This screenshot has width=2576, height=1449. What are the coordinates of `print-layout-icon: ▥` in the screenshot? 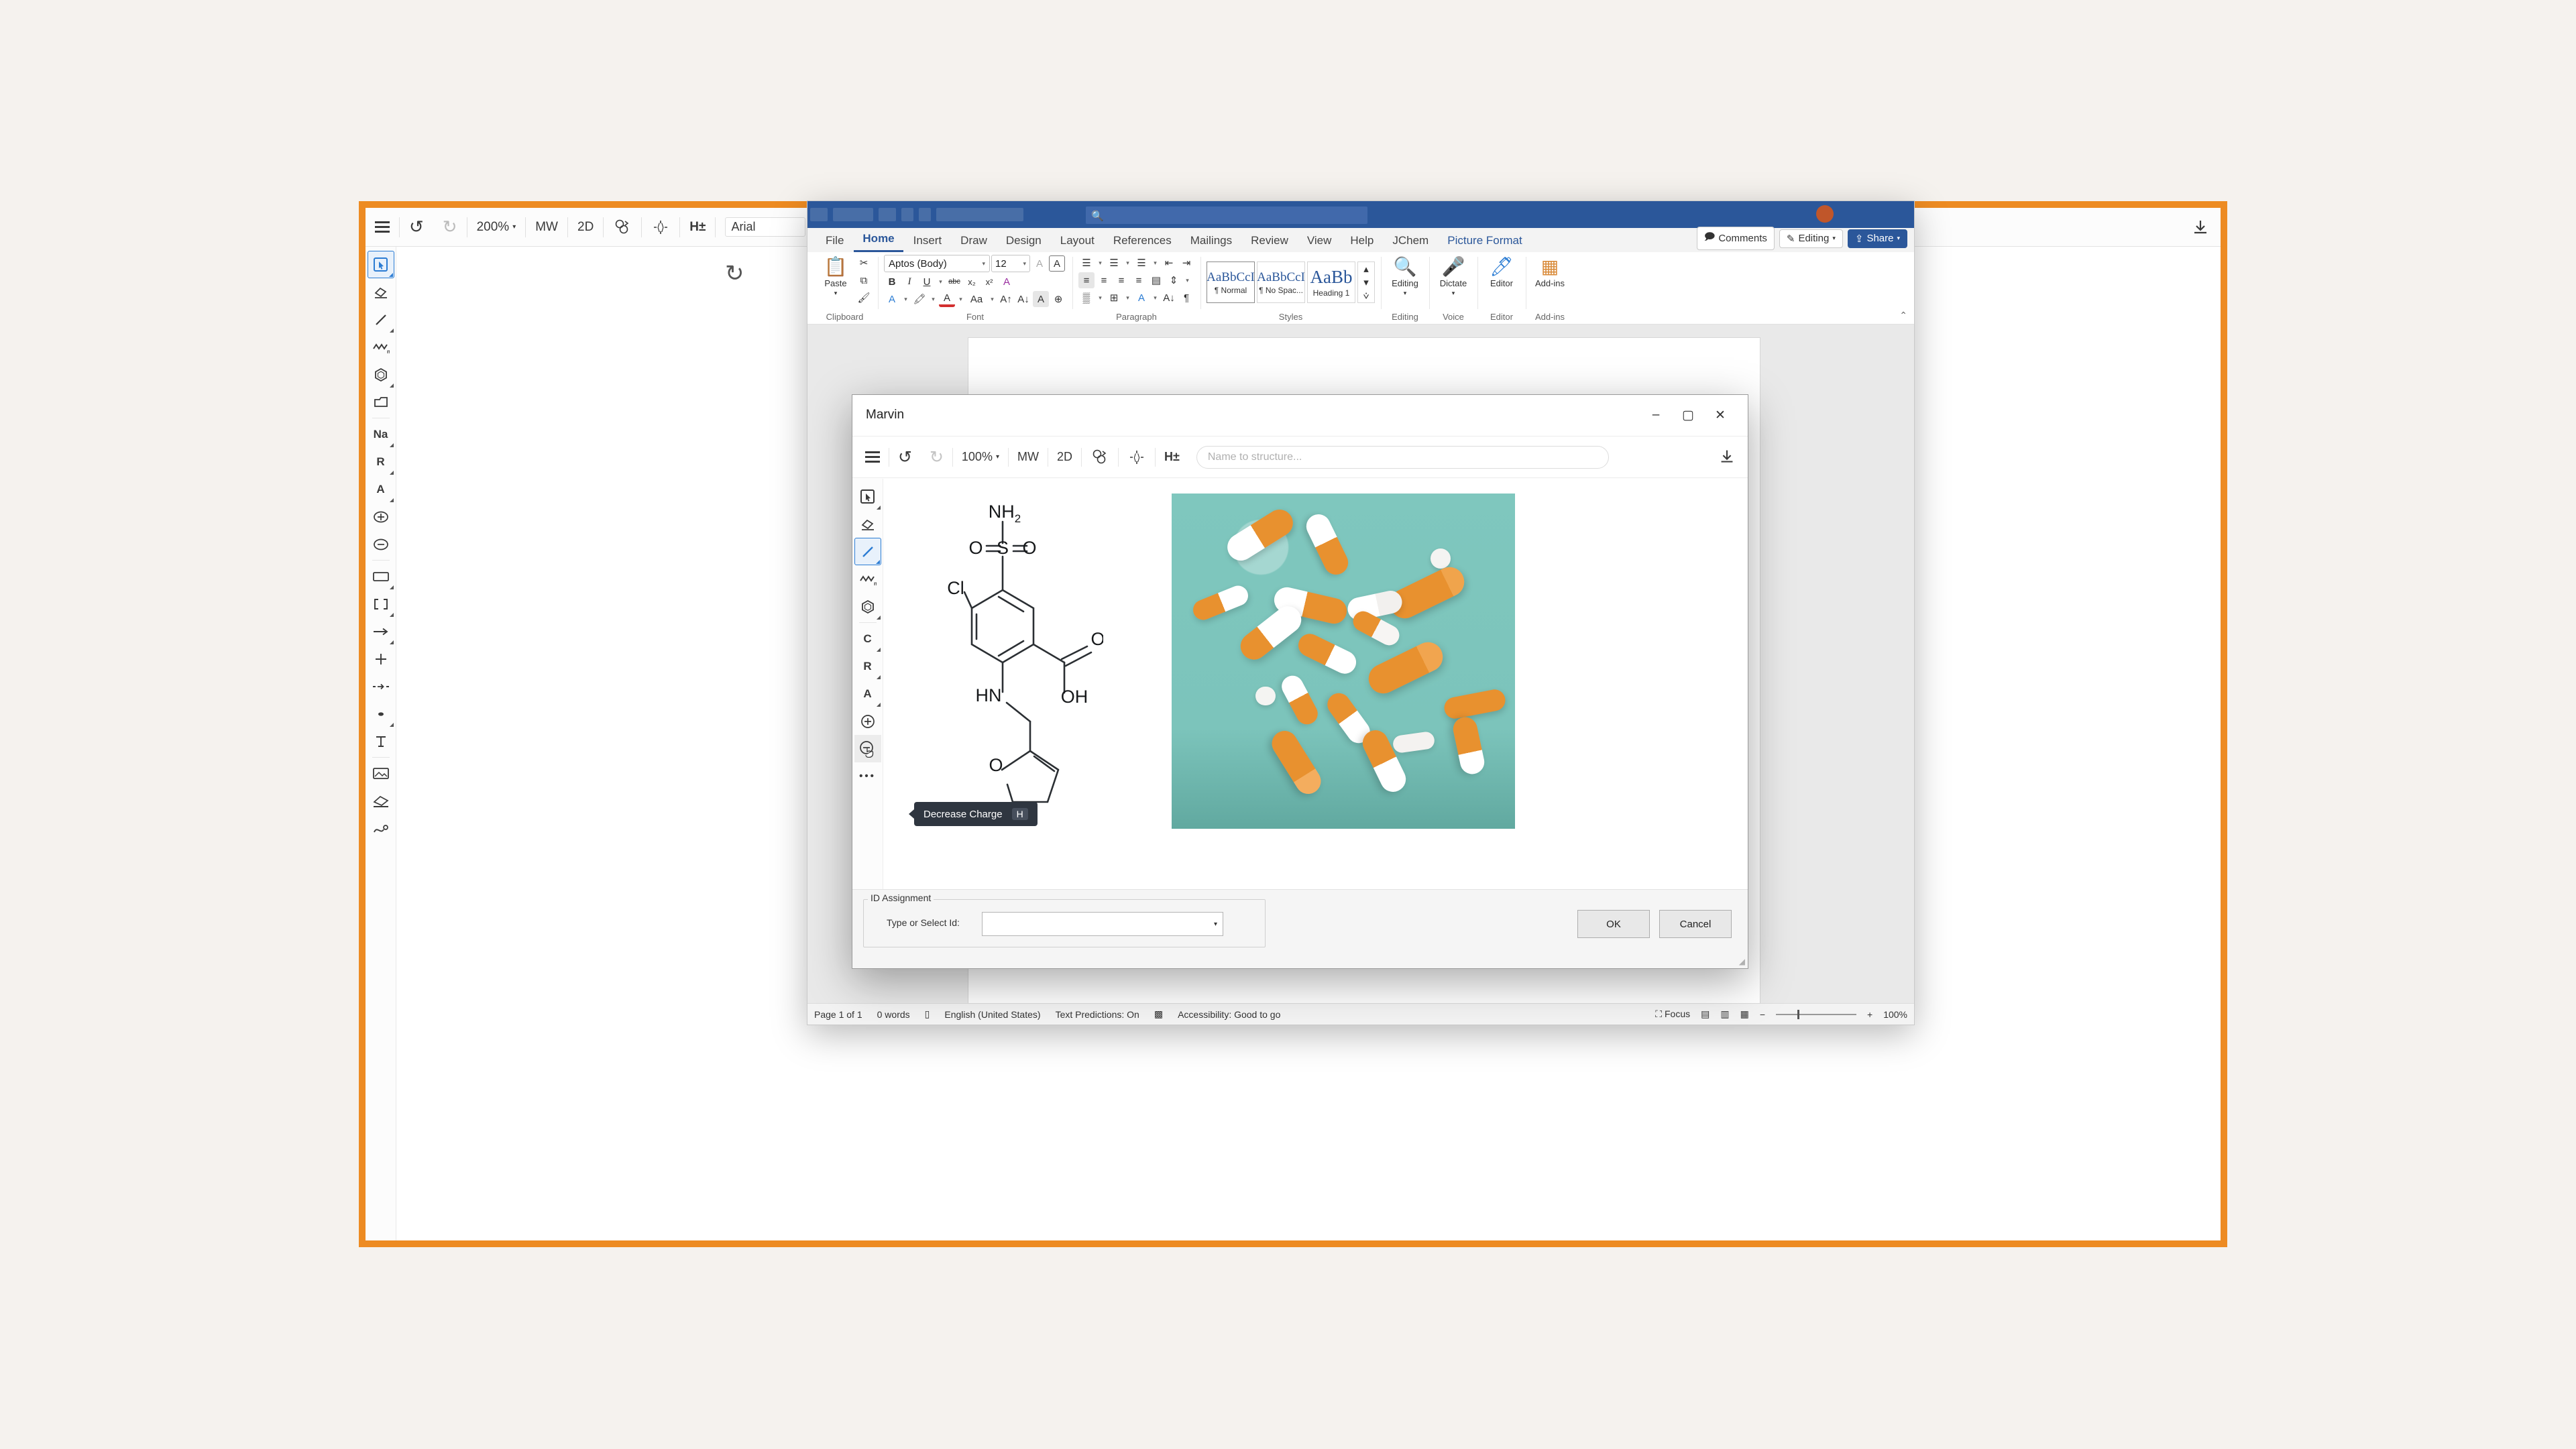 It's located at (1724, 1014).